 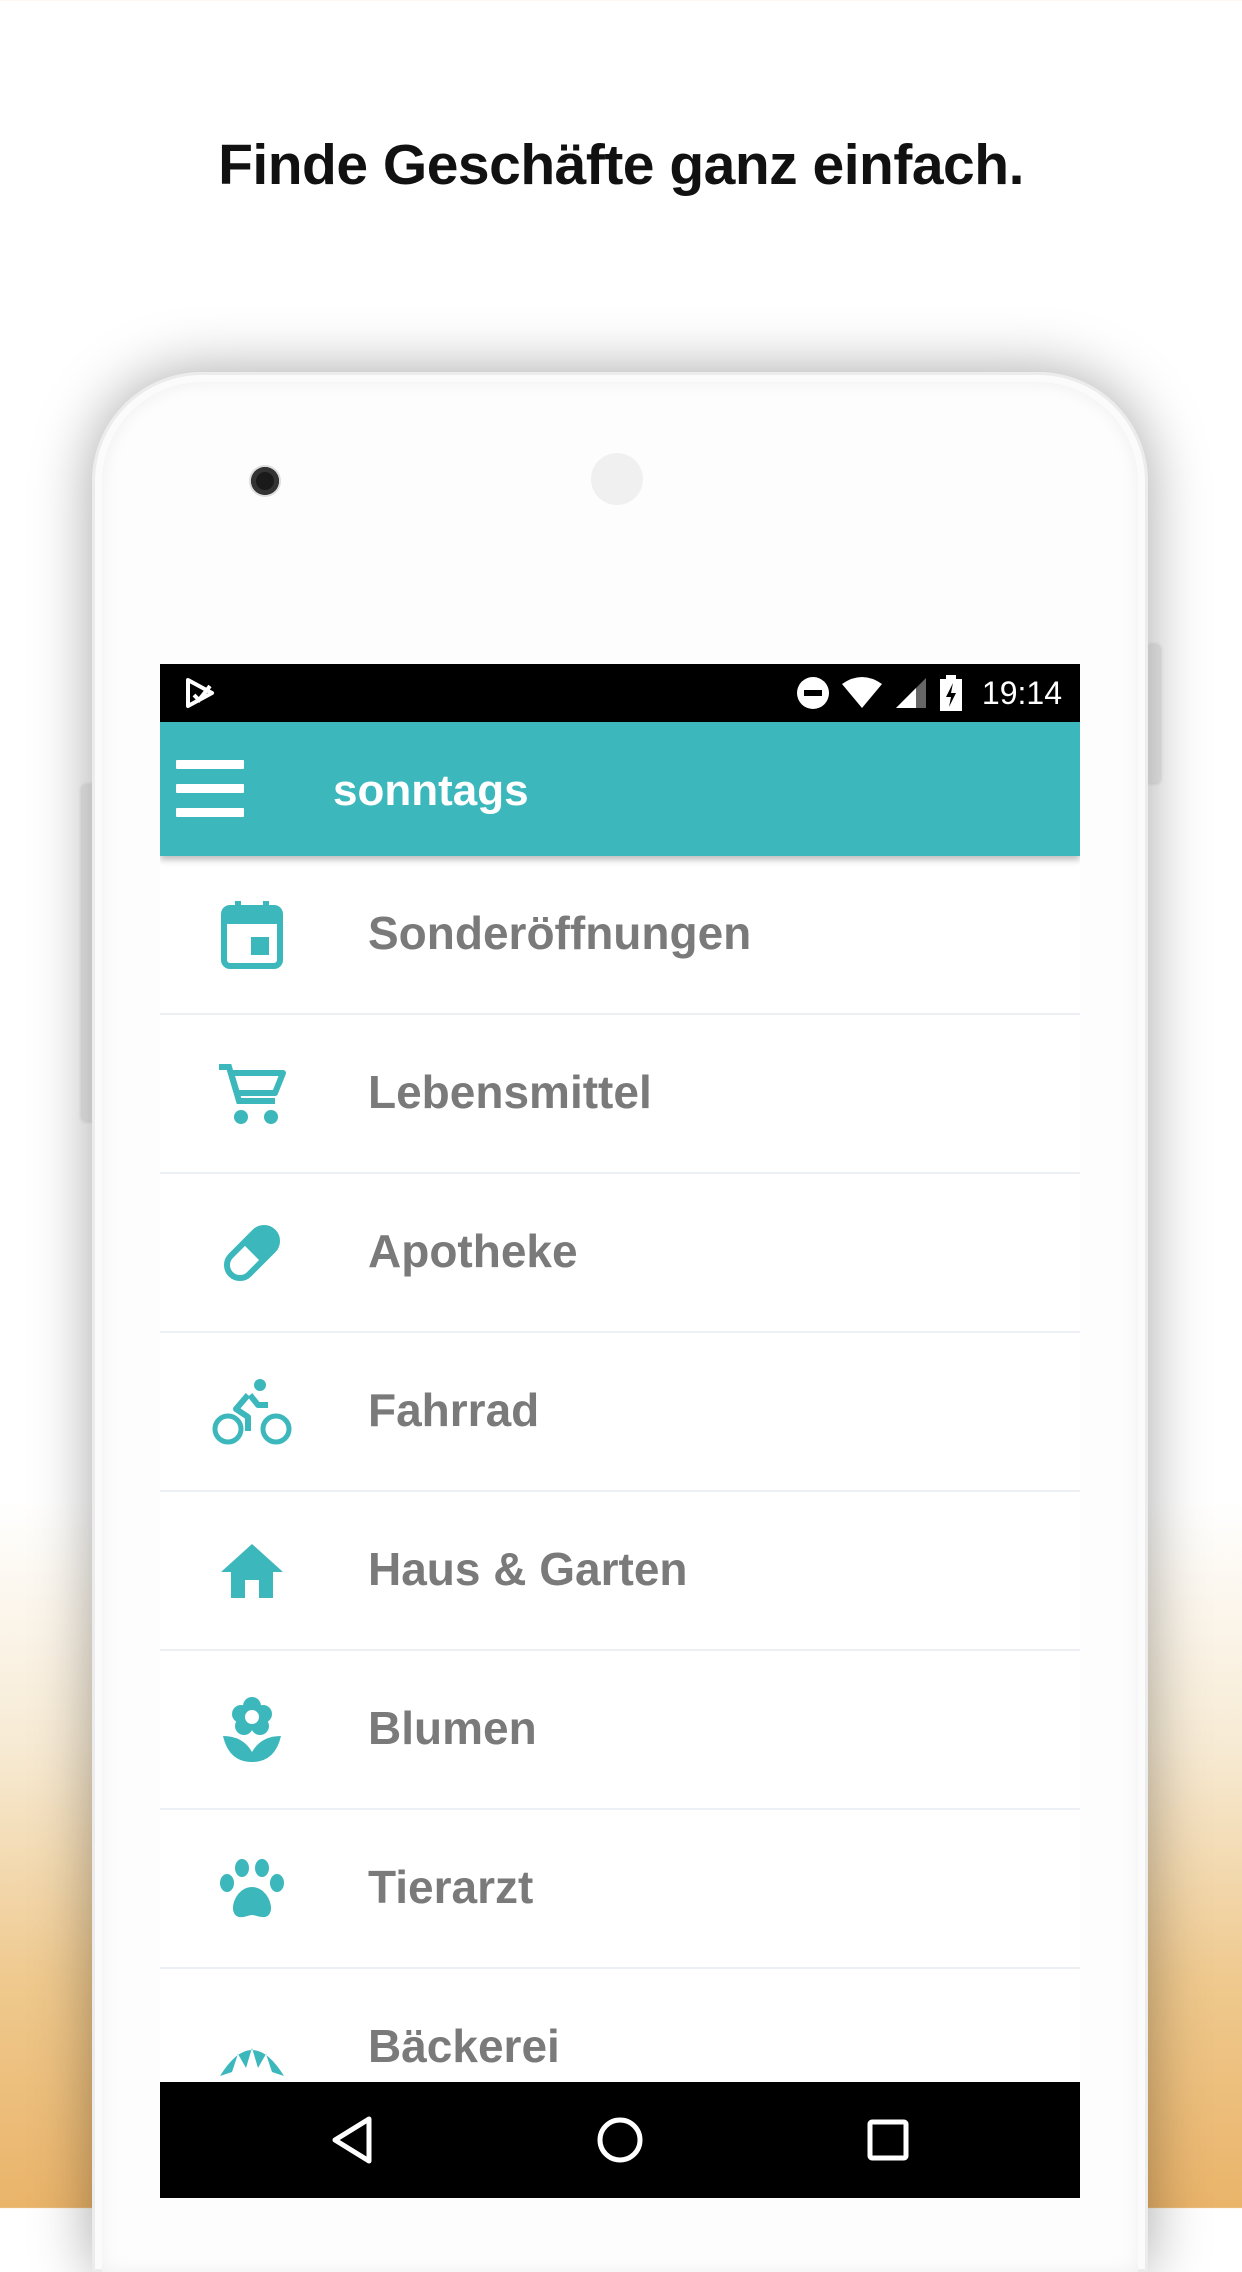 What do you see at coordinates (929, 693) in the screenshot?
I see `status-icons: 19:14` at bounding box center [929, 693].